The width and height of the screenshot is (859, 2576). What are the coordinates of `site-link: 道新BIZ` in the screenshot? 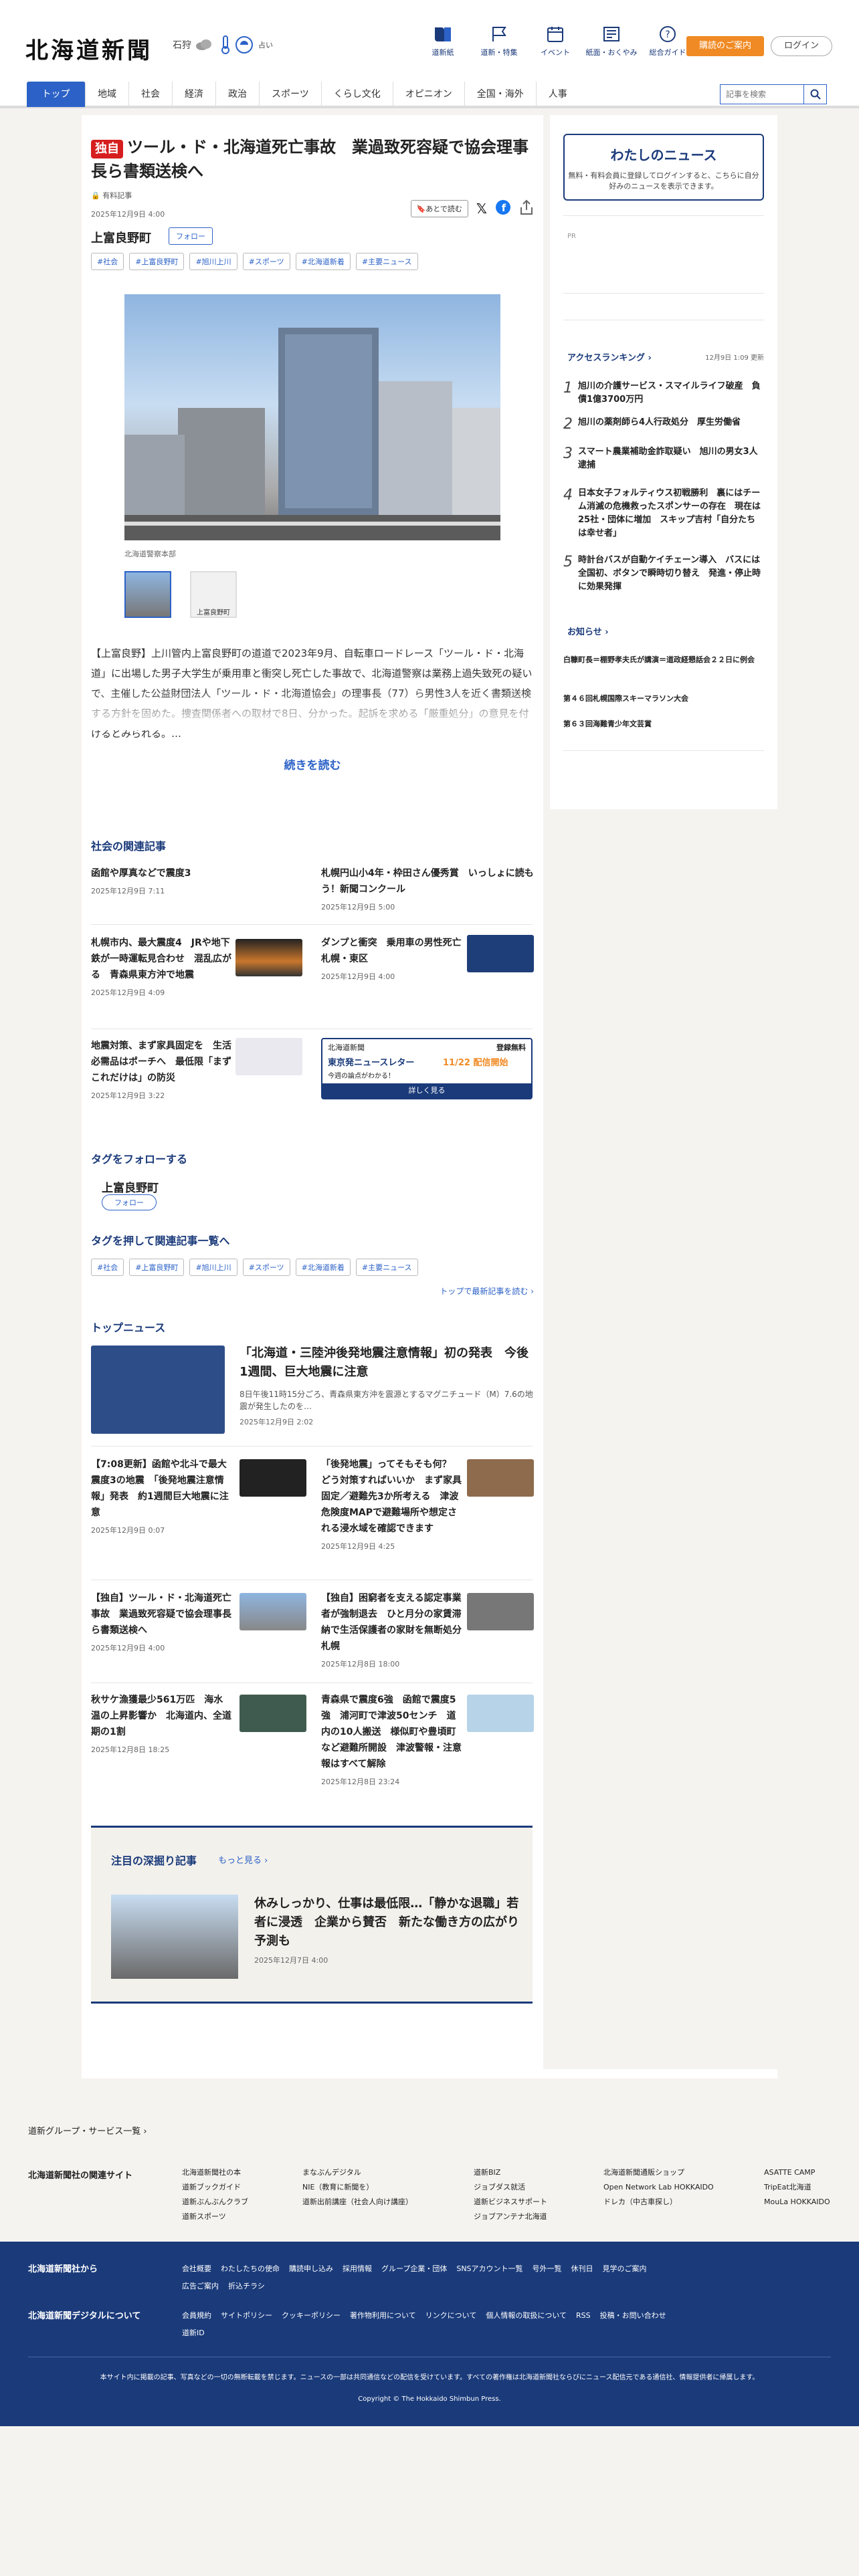 It's located at (538, 2173).